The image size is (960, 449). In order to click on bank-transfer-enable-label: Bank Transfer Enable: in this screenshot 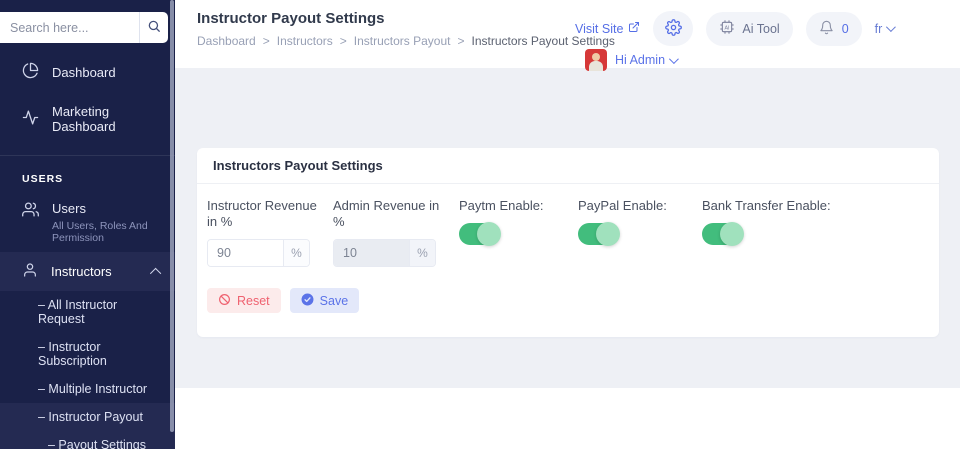, I will do `click(766, 205)`.